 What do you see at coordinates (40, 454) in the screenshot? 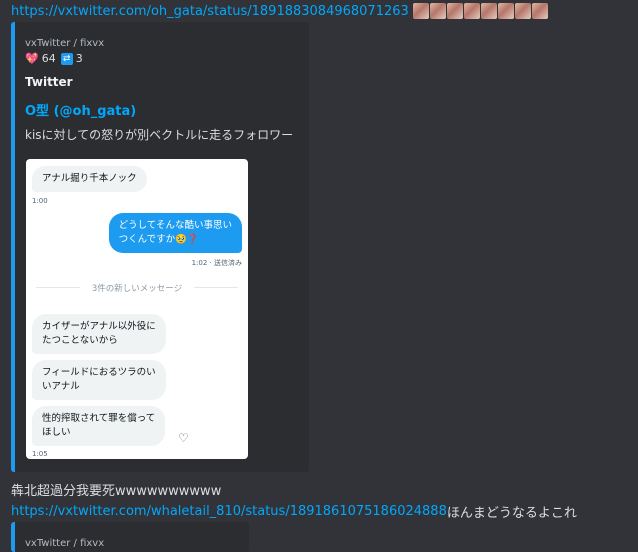
I see `dm-timestamp: 1:05` at bounding box center [40, 454].